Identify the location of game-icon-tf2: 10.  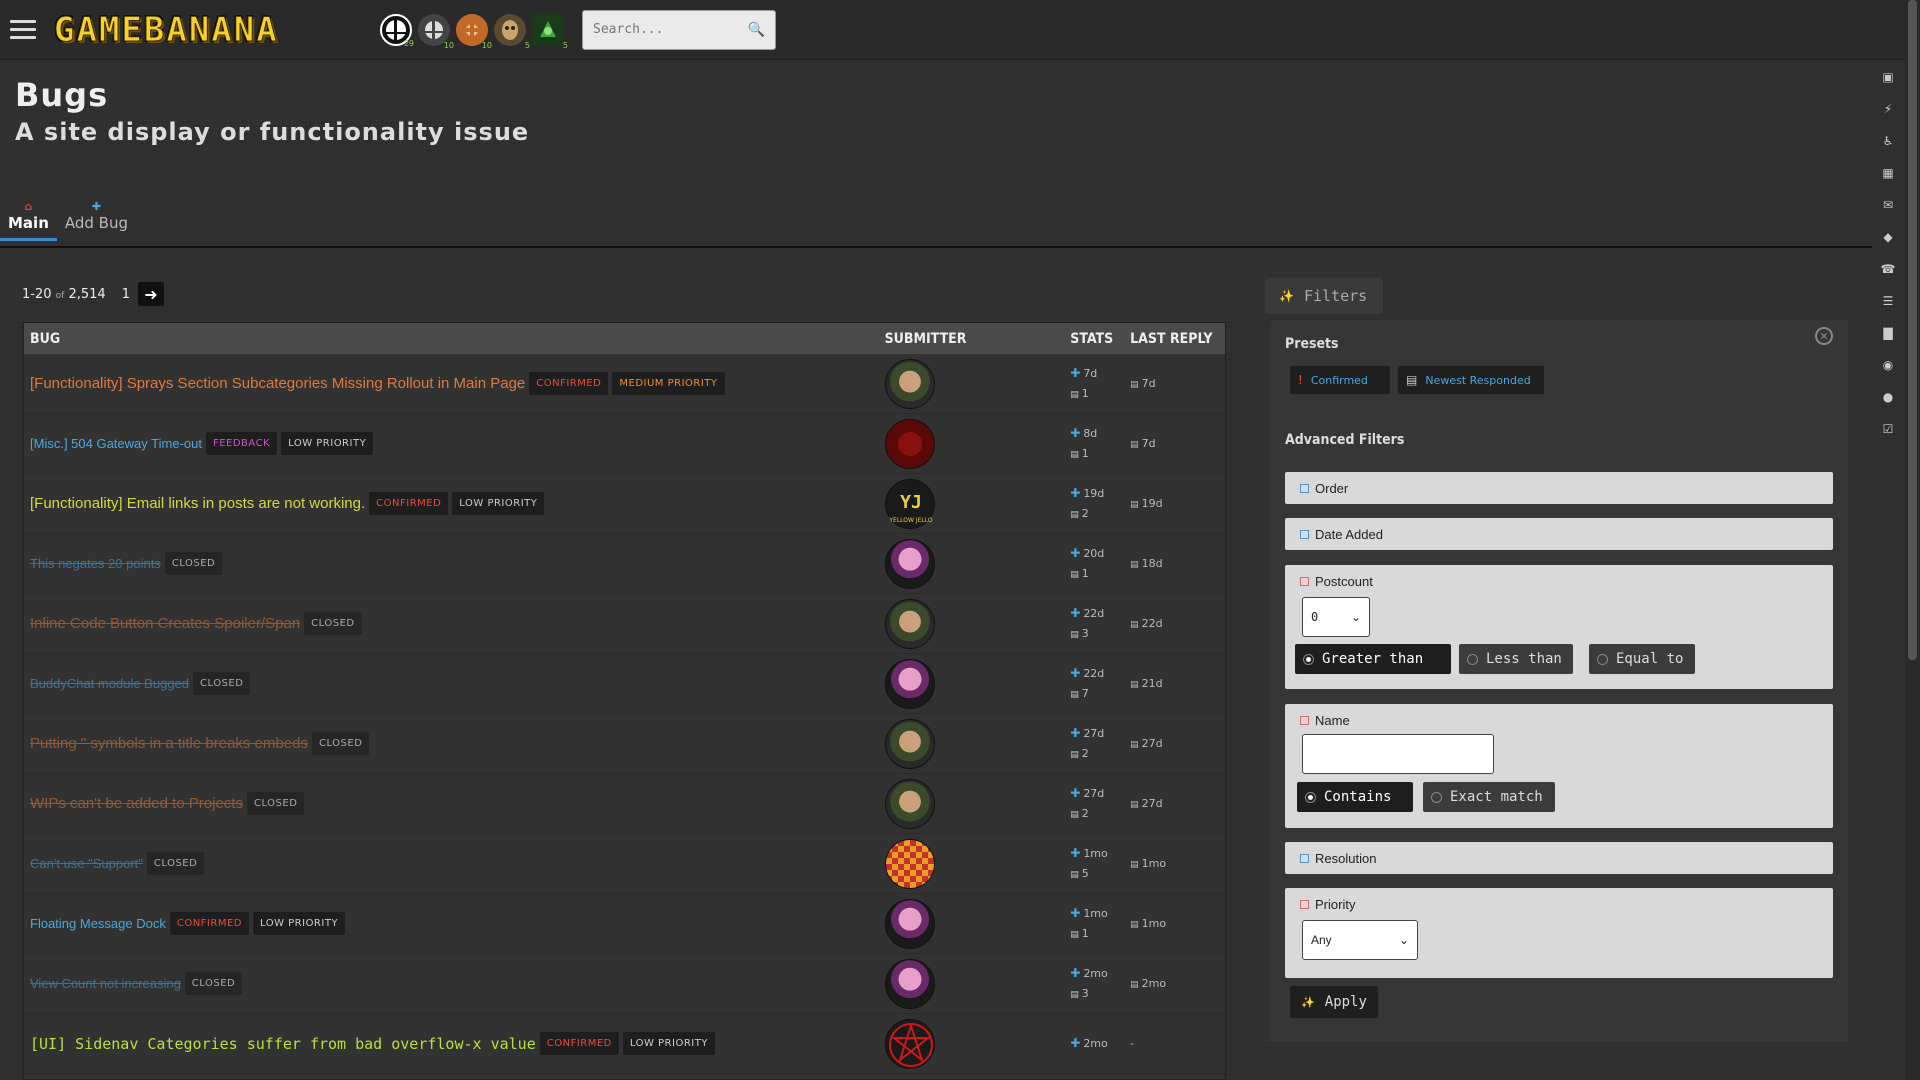
(474, 31).